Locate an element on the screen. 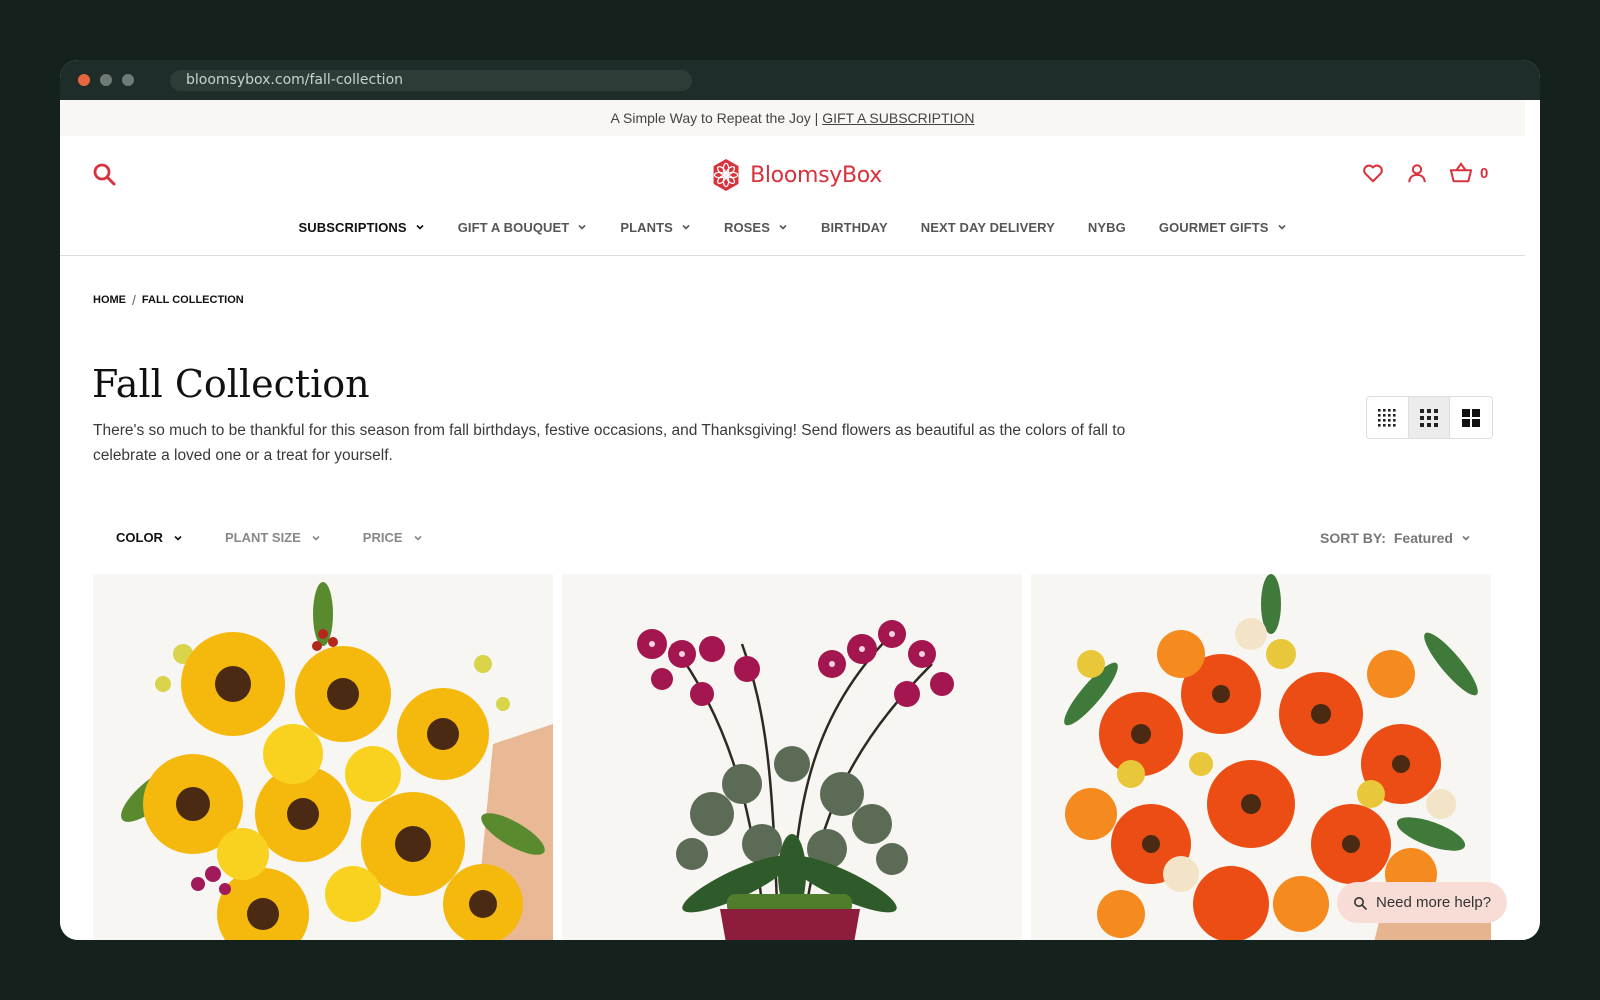 The image size is (1600, 1000). header-divider is located at coordinates (792, 255).